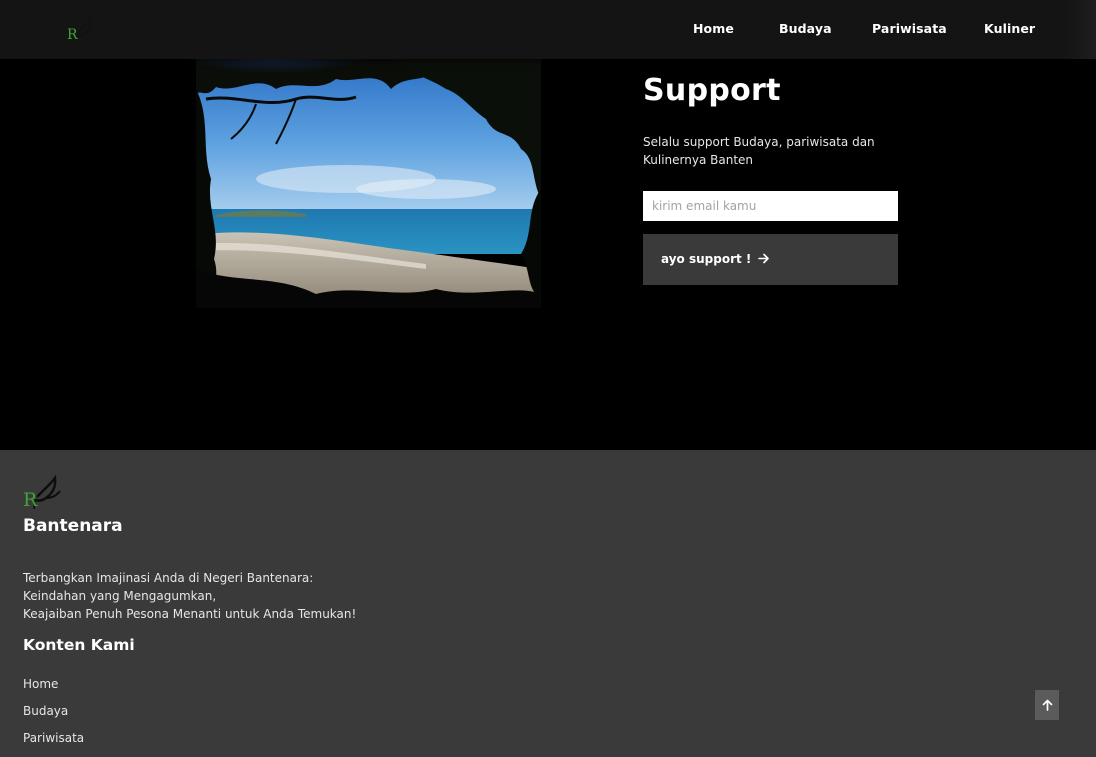 This screenshot has height=757, width=1096. I want to click on nav-pariwisata-link: Pariwisata, so click(909, 28).